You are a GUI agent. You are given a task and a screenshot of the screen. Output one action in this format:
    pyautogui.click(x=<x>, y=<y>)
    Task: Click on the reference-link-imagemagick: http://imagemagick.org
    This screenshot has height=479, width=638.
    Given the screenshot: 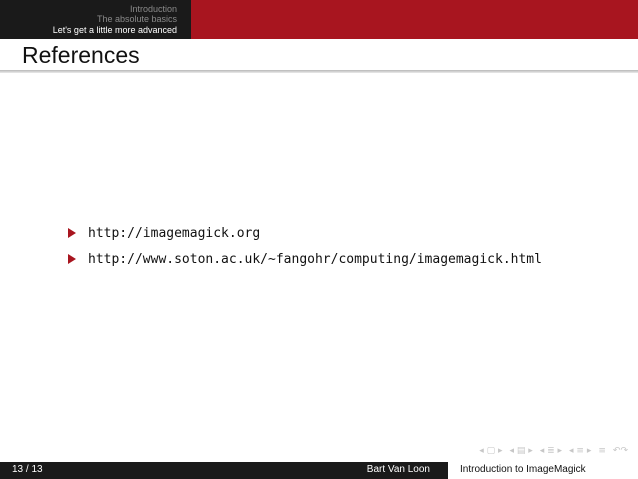 What is the action you would take?
    pyautogui.click(x=174, y=233)
    